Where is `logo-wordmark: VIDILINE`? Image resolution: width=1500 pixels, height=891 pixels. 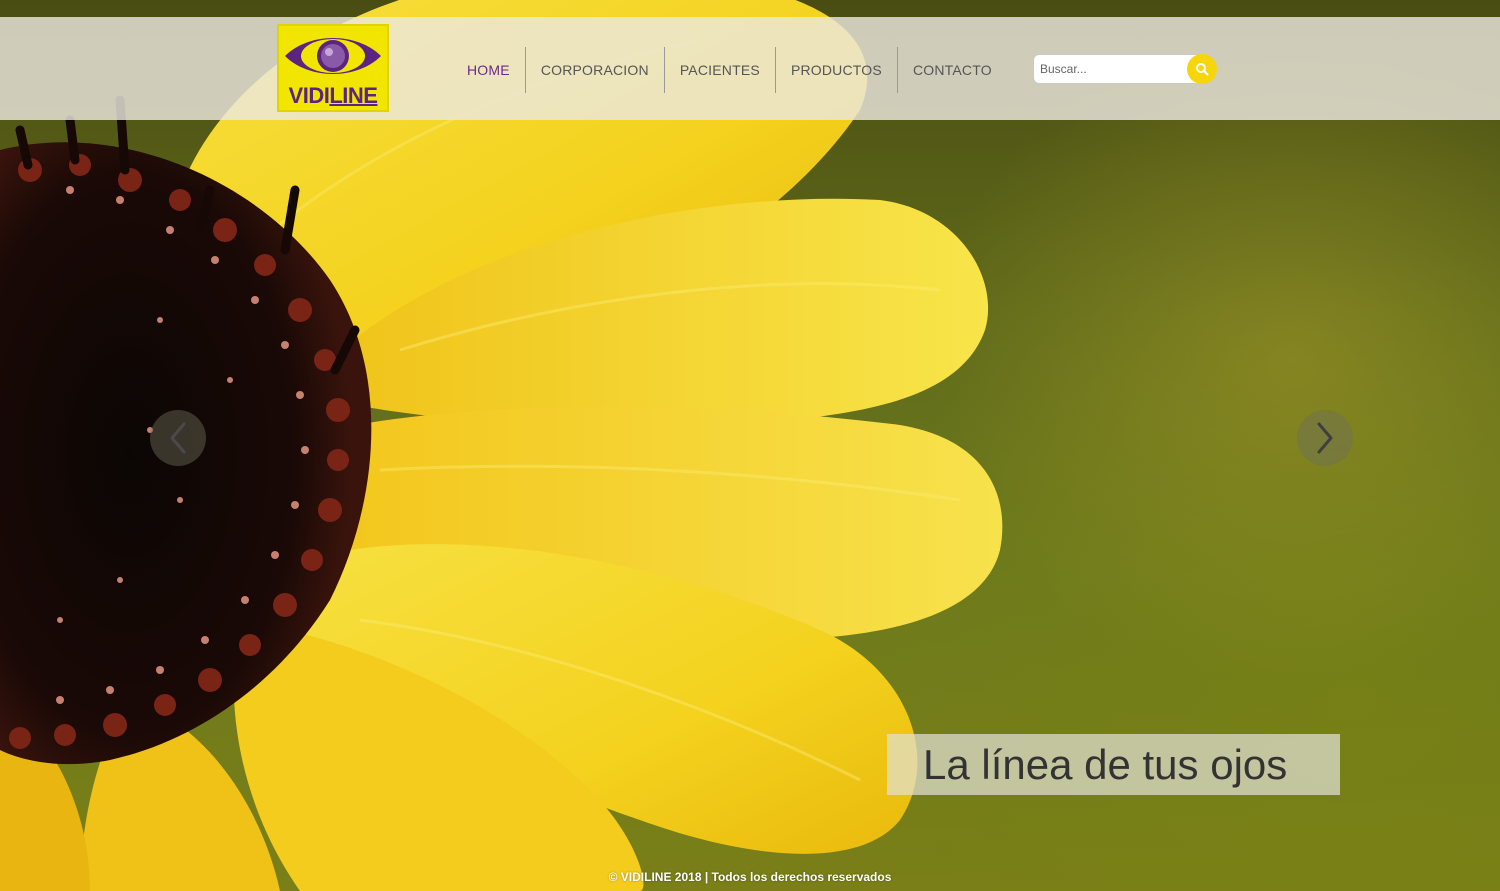 logo-wordmark: VIDILINE is located at coordinates (333, 96).